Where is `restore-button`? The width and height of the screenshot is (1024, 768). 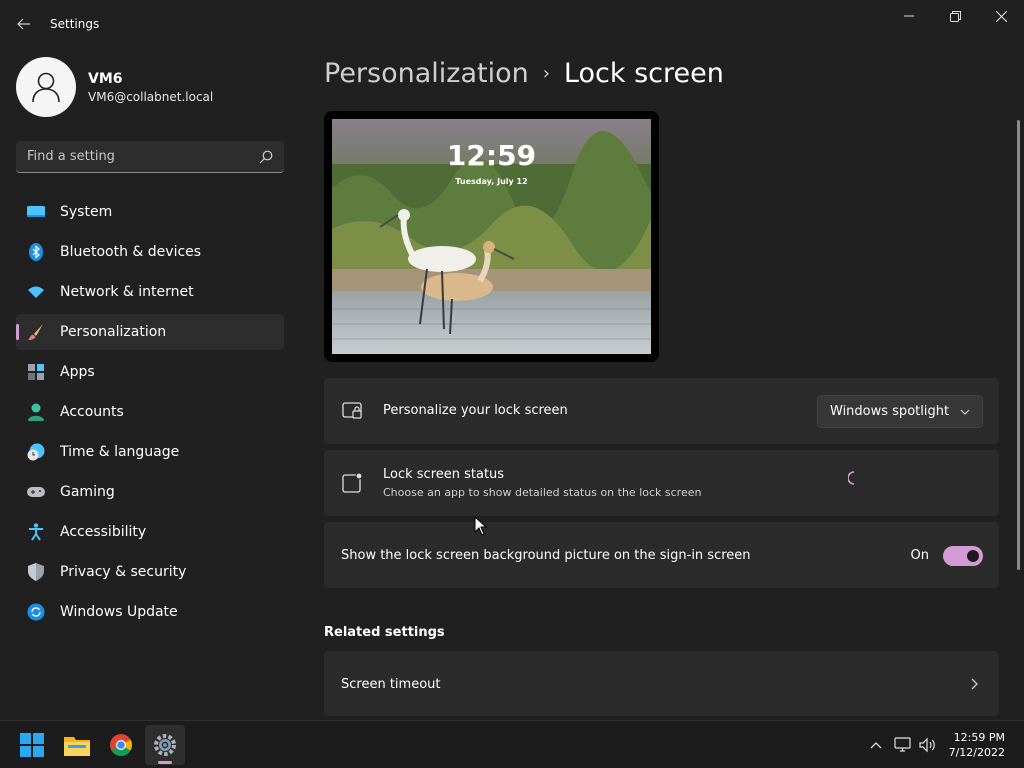
restore-button is located at coordinates (955, 16).